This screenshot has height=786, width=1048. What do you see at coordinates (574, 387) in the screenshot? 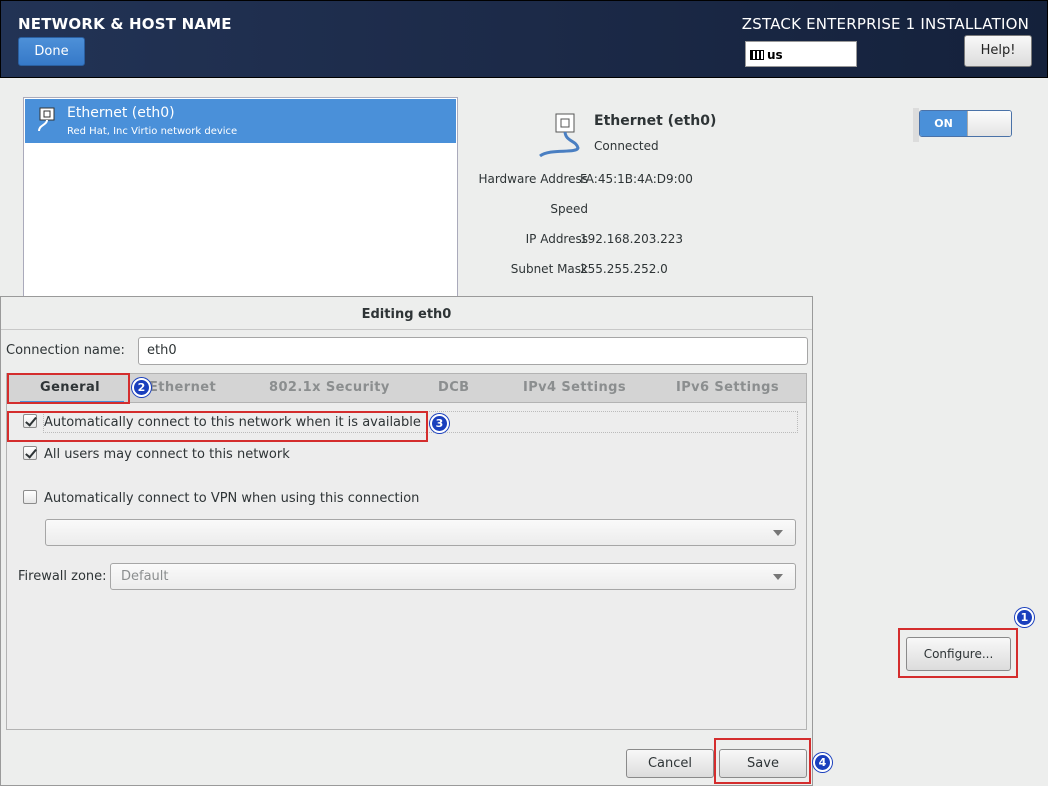
I see `tab-ipv4-settings: IPv4 Settings` at bounding box center [574, 387].